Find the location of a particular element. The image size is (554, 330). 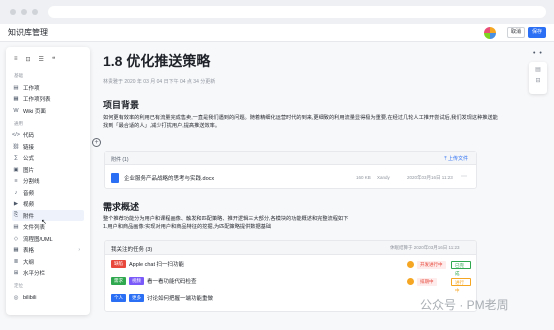

menu-item-label: Wiki 页面 is located at coordinates (34, 111).